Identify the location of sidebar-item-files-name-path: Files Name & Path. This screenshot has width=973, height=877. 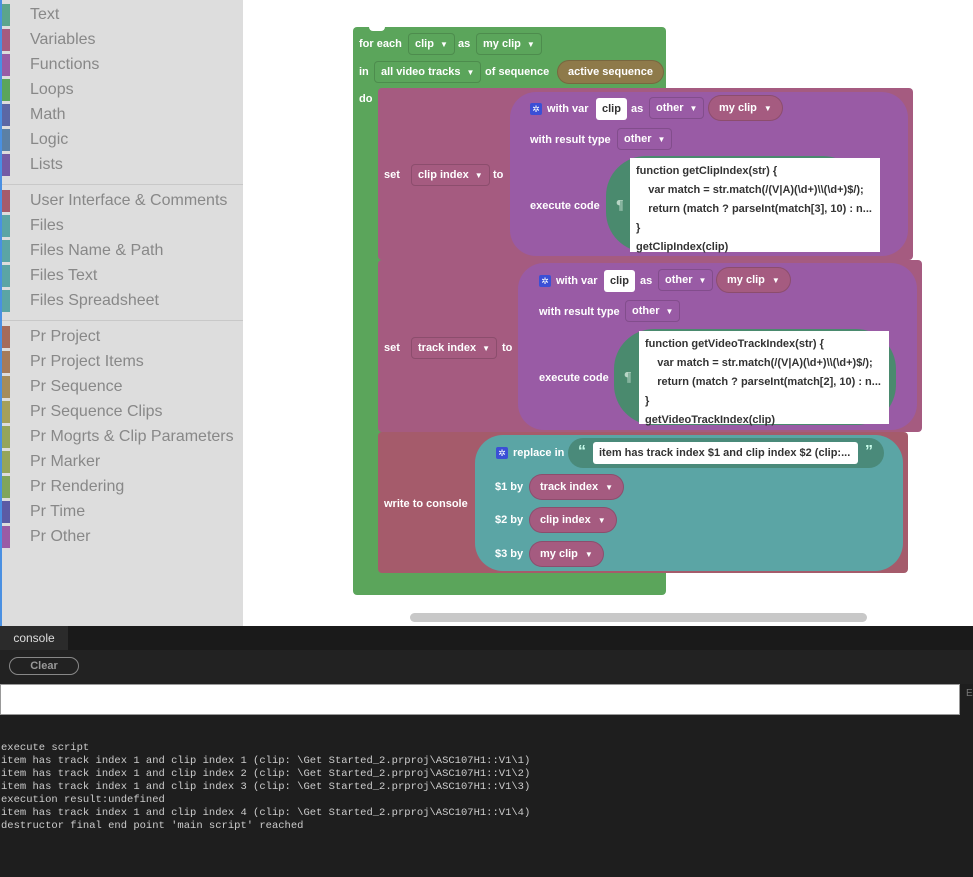
(123, 251).